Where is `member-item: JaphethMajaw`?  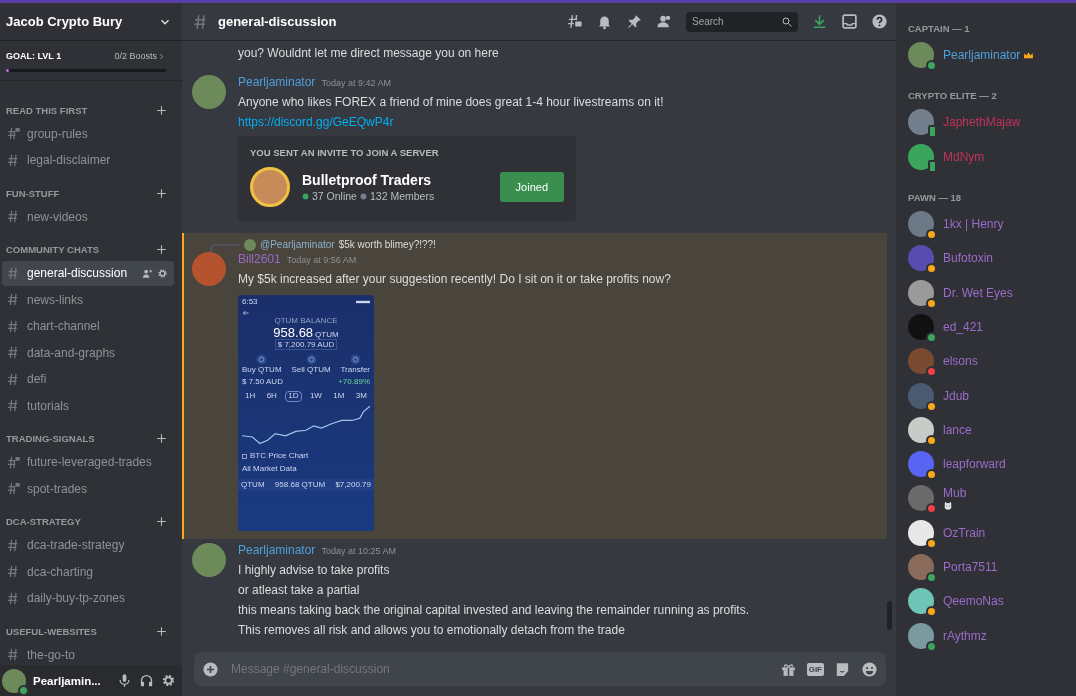
member-item: JaphethMajaw is located at coordinates (989, 122).